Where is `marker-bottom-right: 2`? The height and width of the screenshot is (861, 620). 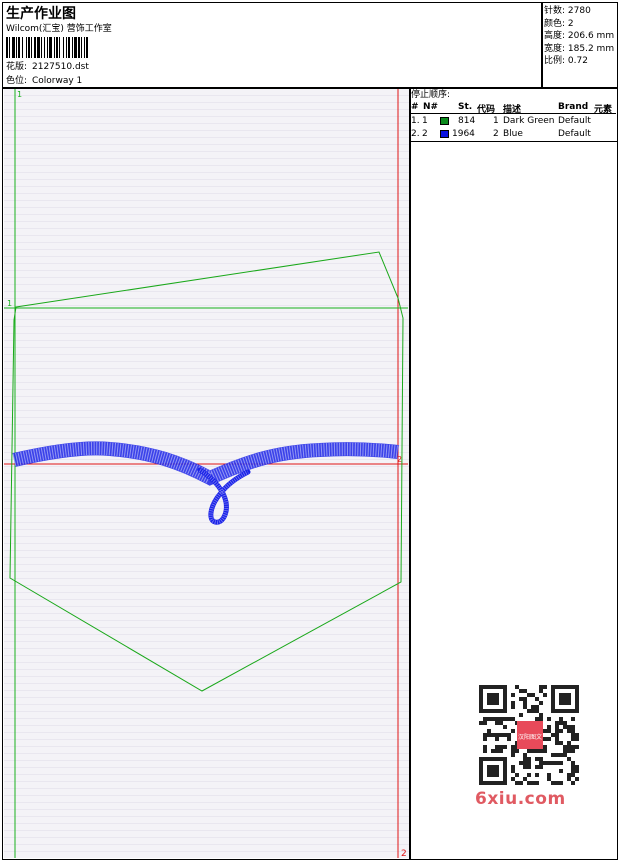
marker-bottom-right: 2 is located at coordinates (404, 854).